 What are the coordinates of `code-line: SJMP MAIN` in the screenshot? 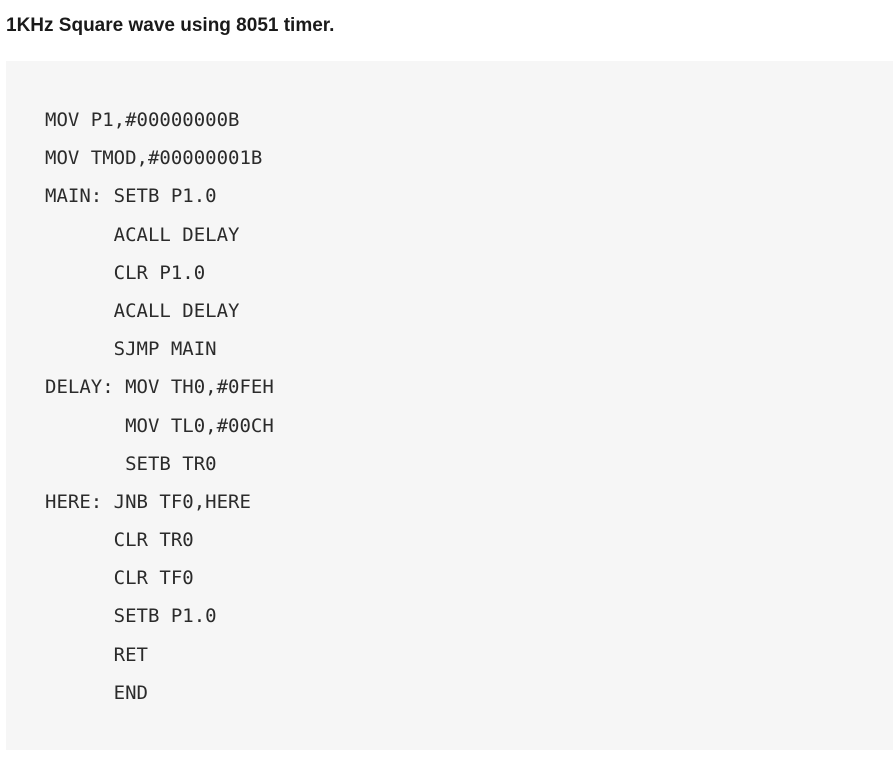 It's located at (131, 349).